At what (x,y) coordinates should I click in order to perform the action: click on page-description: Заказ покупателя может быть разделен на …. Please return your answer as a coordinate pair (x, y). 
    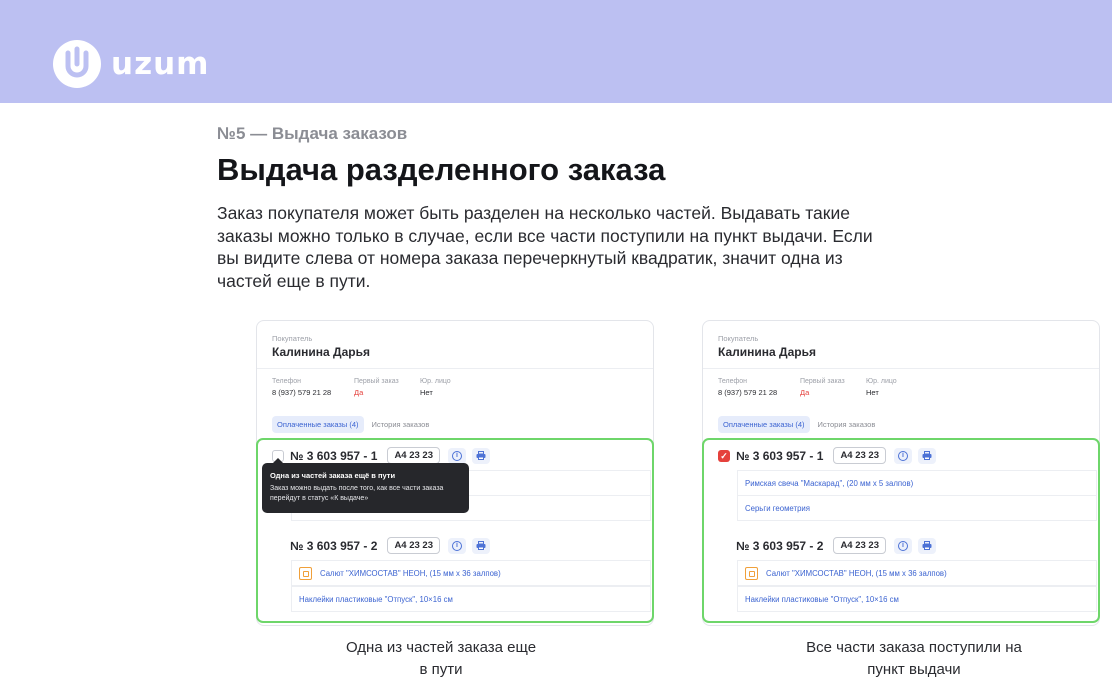
    Looking at the image, I should click on (545, 247).